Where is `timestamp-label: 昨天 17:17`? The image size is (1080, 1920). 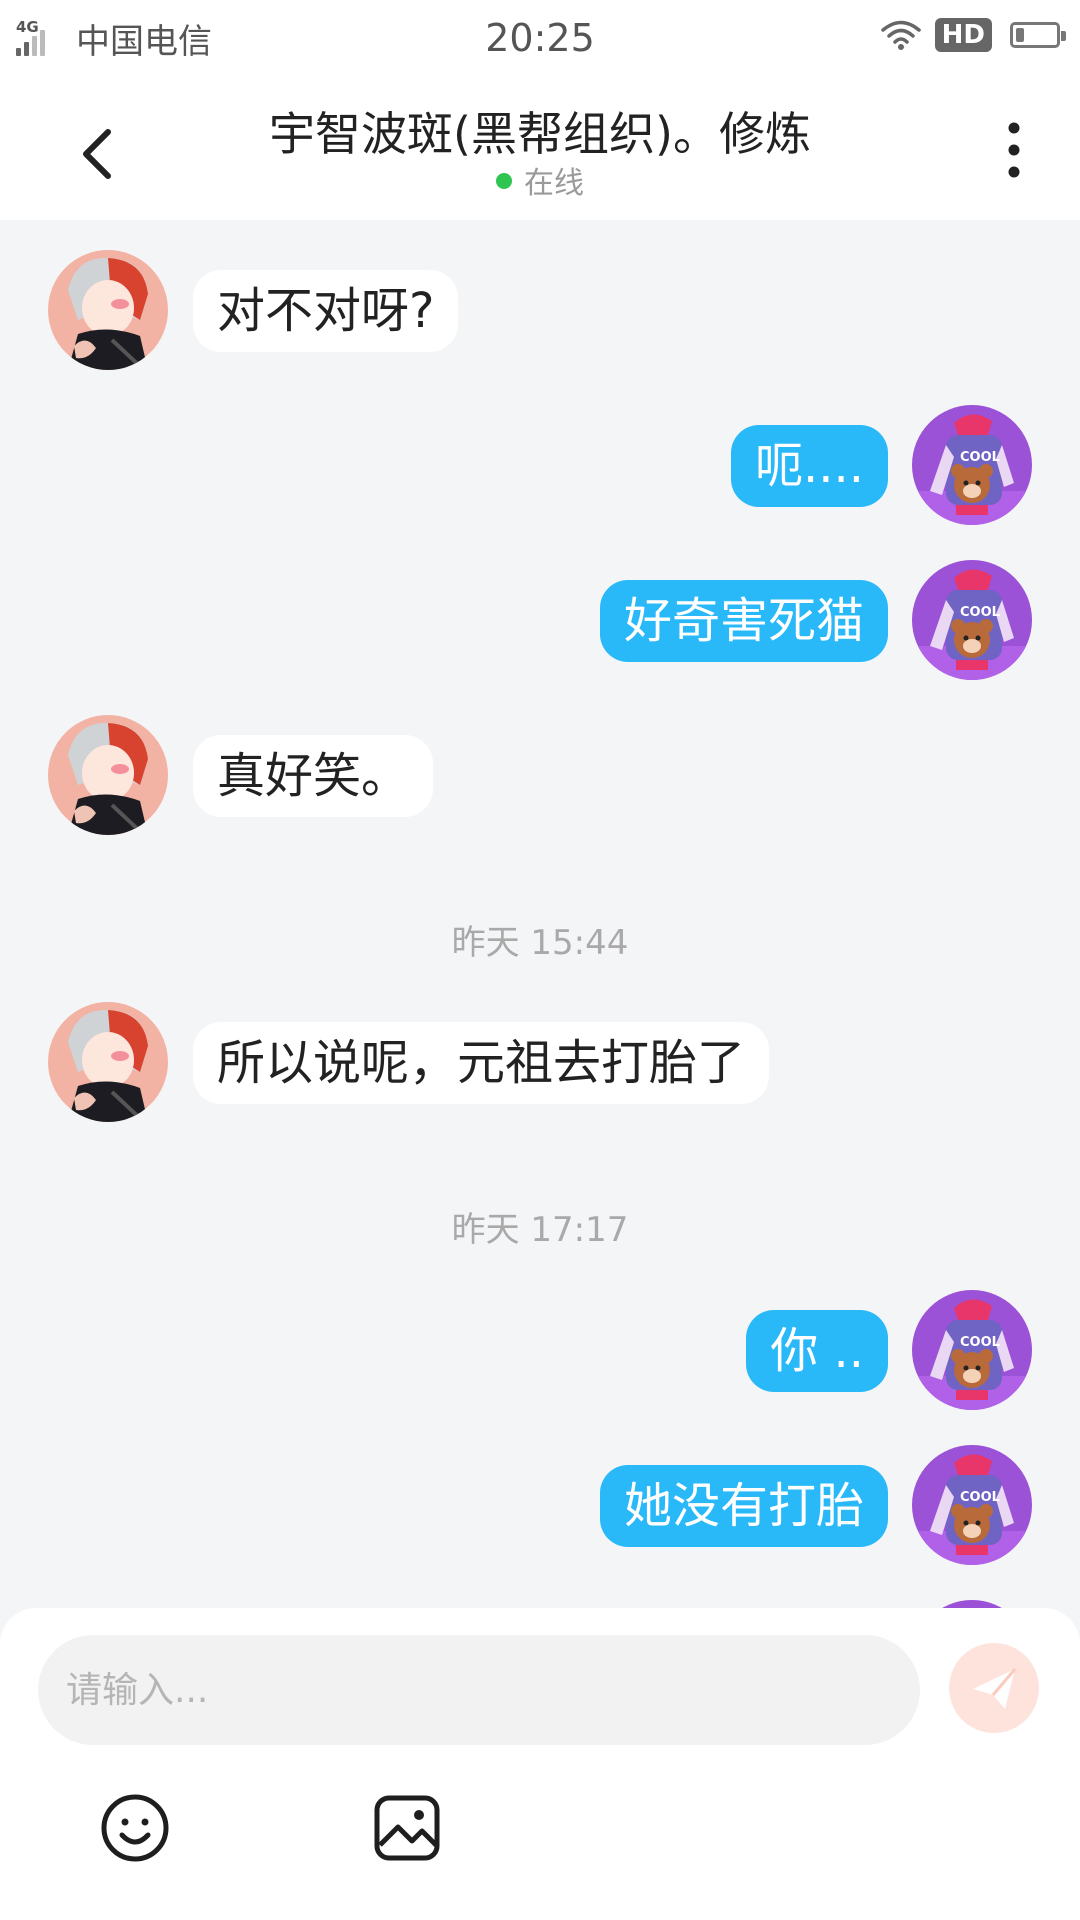 timestamp-label: 昨天 17:17 is located at coordinates (540, 1230).